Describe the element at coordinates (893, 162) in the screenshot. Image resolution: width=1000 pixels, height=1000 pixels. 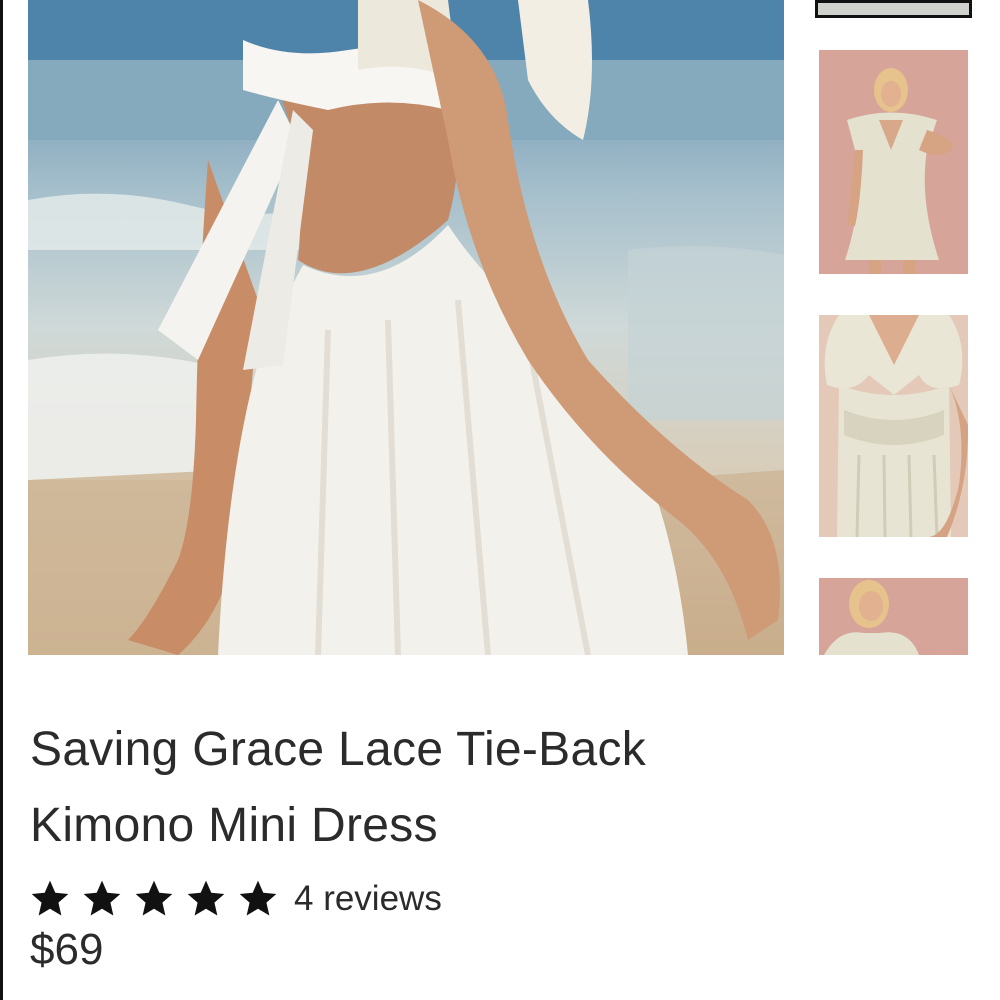
I see `thumbnail-front-view` at that location.